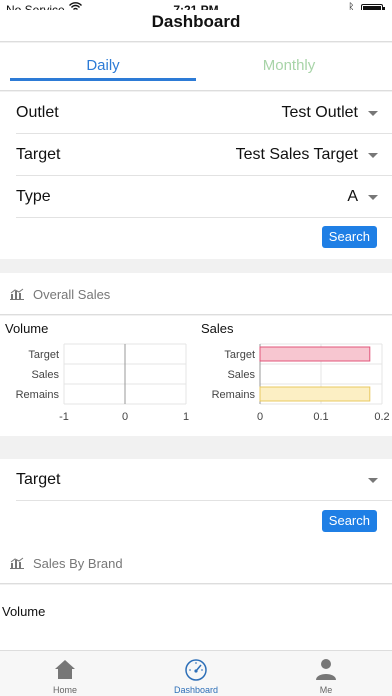 This screenshot has height=696, width=392. I want to click on bottom-tab-label: Dashboard, so click(196, 690).